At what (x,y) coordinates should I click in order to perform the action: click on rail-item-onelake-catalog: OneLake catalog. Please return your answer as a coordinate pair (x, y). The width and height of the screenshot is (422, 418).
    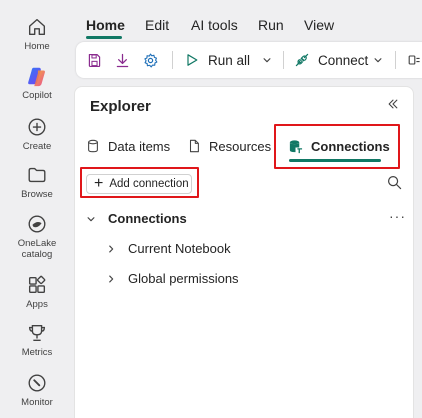
    Looking at the image, I should click on (37, 236).